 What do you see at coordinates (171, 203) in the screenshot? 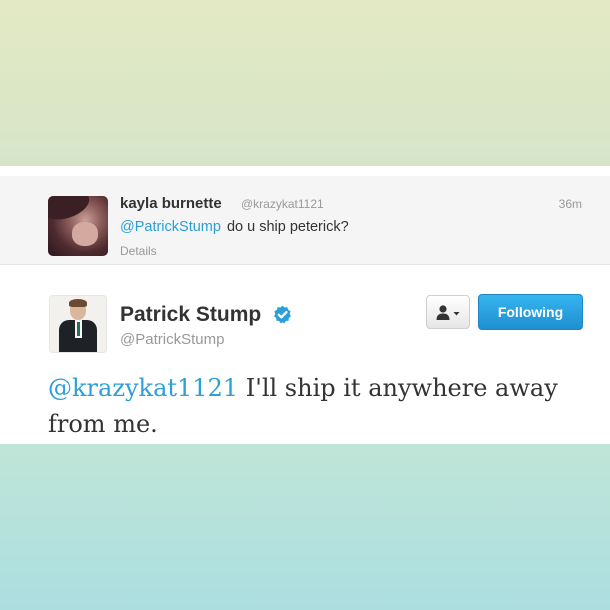
I see `reply-author-name: kayla burnette` at bounding box center [171, 203].